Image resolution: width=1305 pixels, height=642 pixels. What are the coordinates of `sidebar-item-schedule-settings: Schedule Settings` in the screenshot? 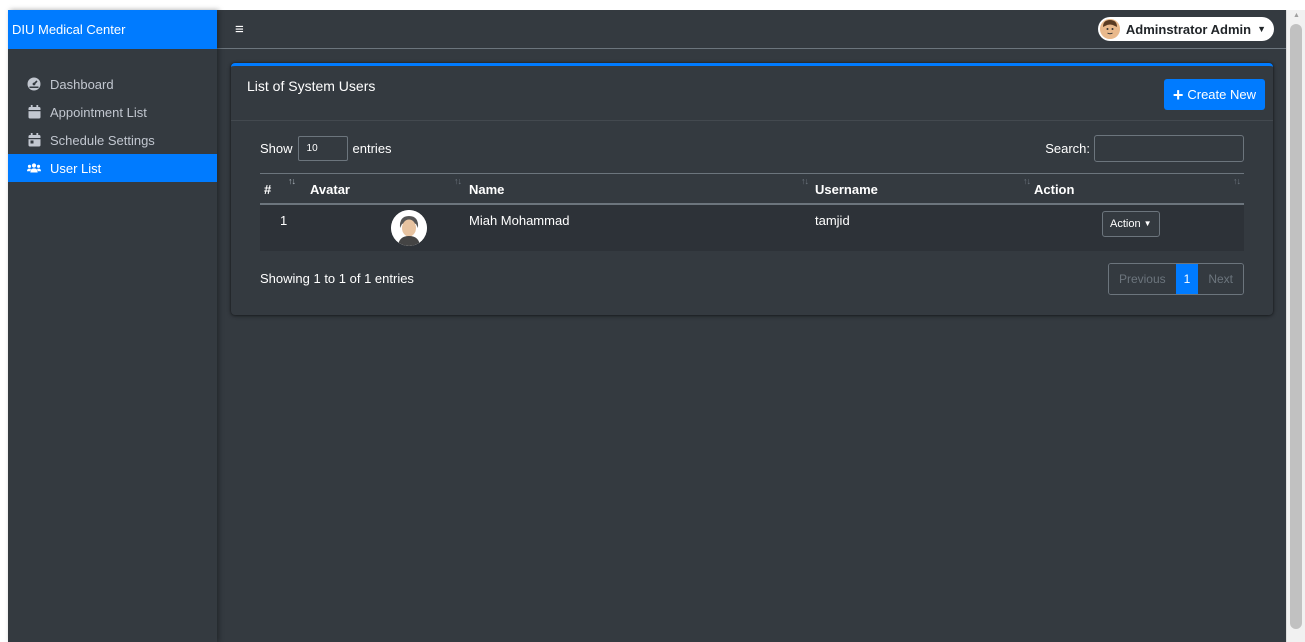 It's located at (112, 140).